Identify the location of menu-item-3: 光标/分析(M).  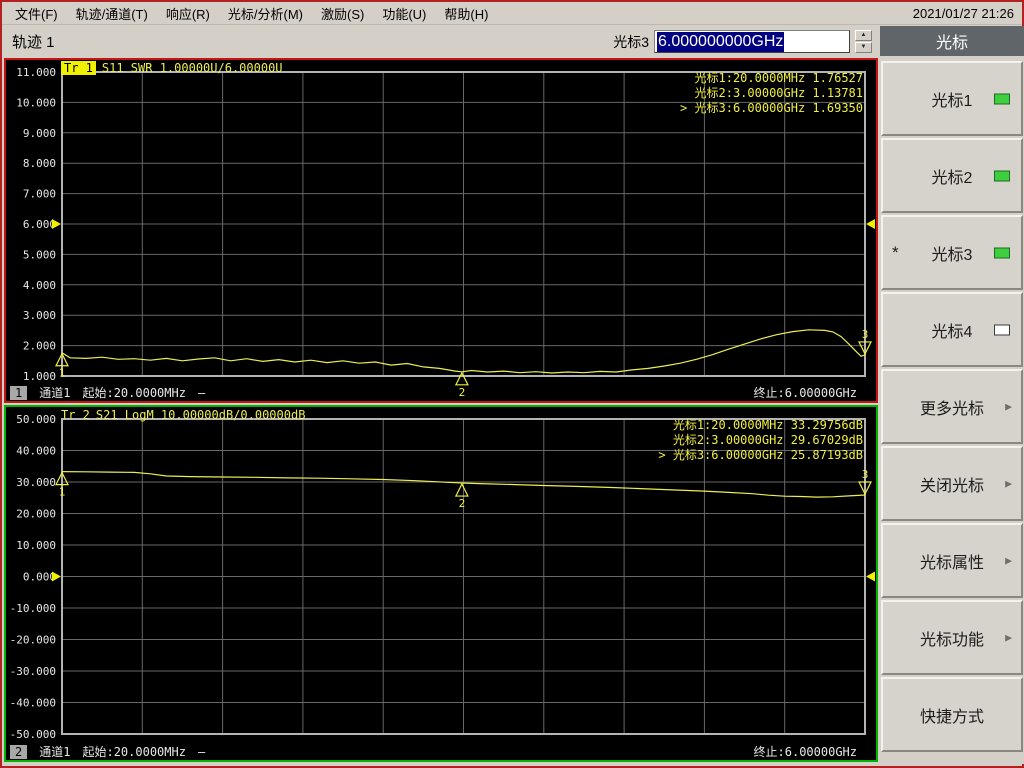
(265, 13).